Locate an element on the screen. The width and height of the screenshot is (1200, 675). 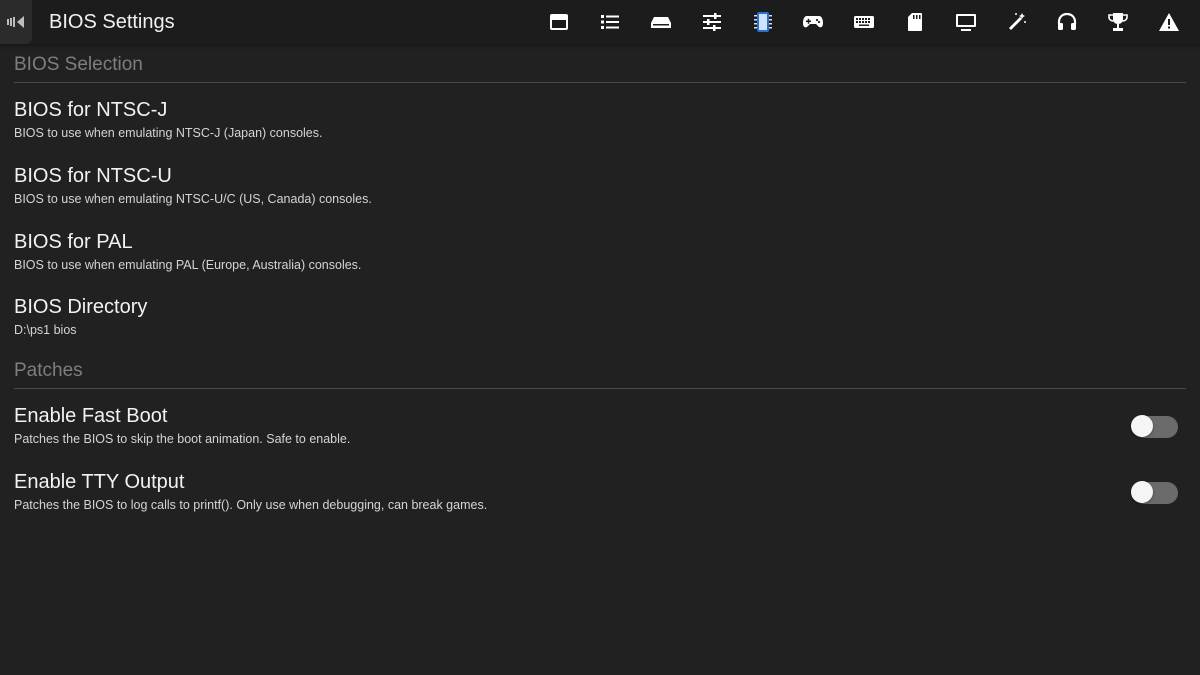
setting-title: Enable TTY Output is located at coordinates (99, 482).